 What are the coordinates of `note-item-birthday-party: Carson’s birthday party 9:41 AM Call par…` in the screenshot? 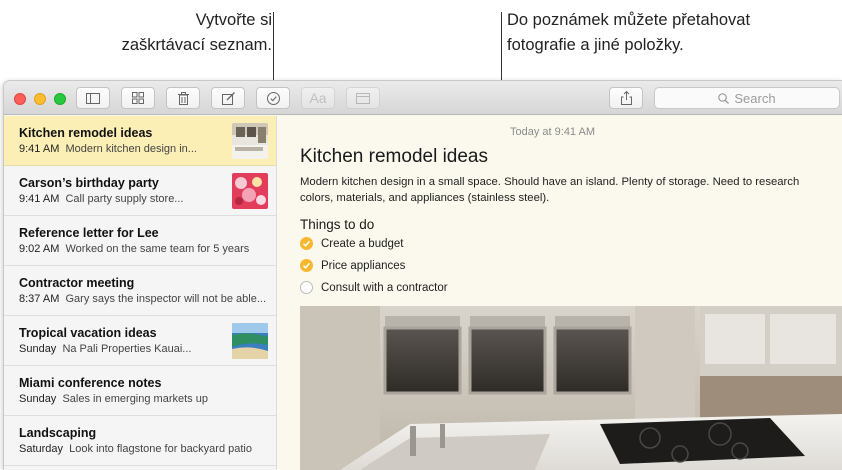 It's located at (140, 191).